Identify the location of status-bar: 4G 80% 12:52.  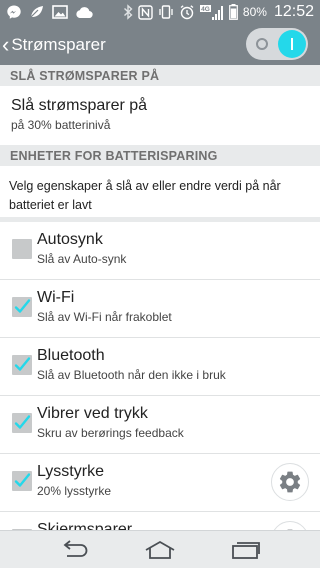
(160, 12).